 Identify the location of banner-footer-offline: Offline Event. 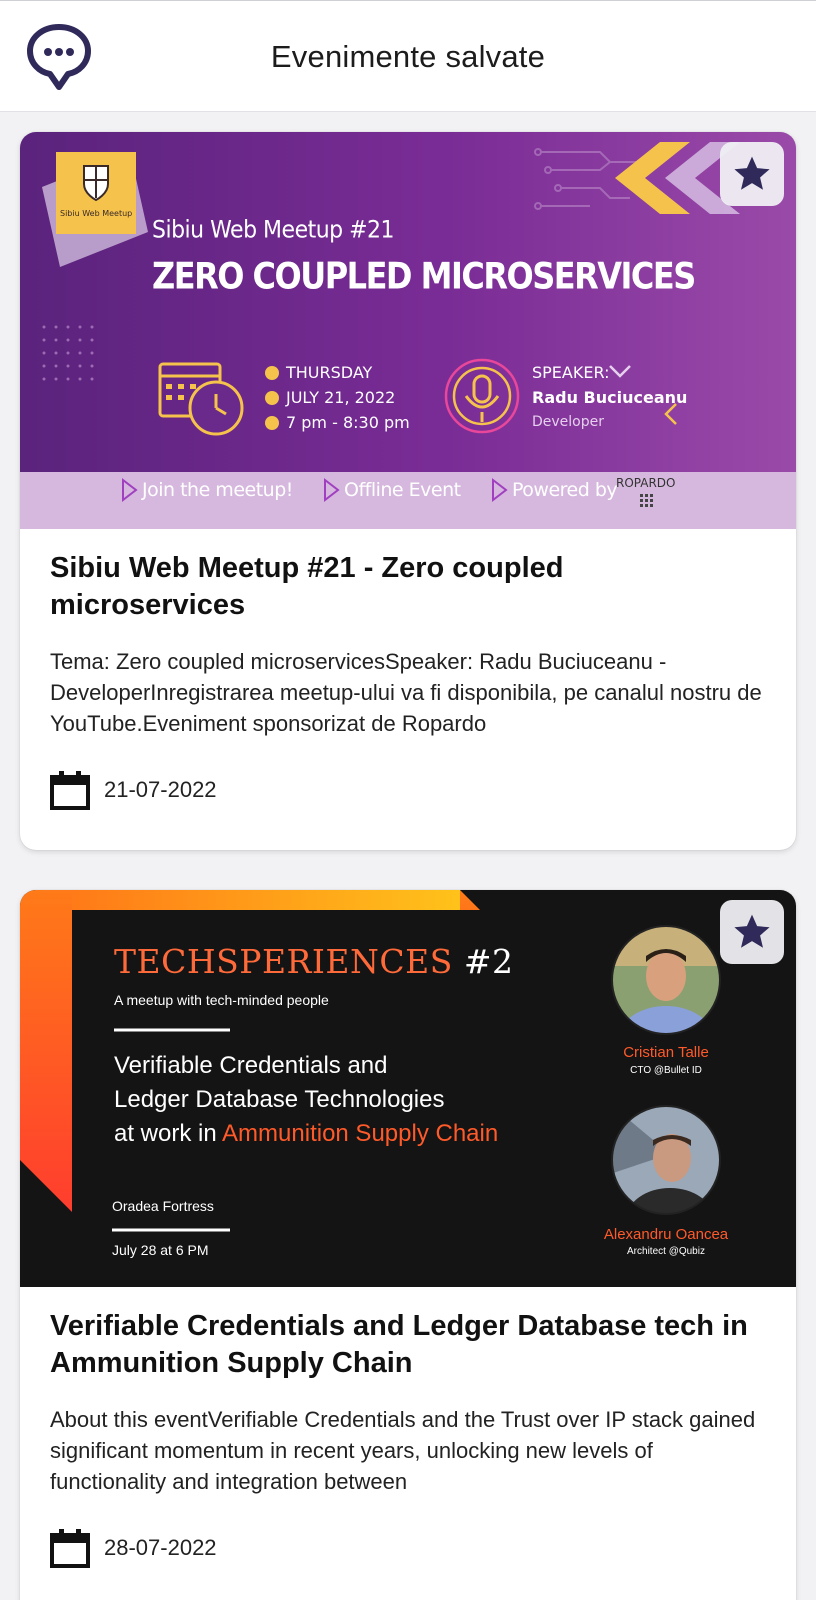
(402, 490).